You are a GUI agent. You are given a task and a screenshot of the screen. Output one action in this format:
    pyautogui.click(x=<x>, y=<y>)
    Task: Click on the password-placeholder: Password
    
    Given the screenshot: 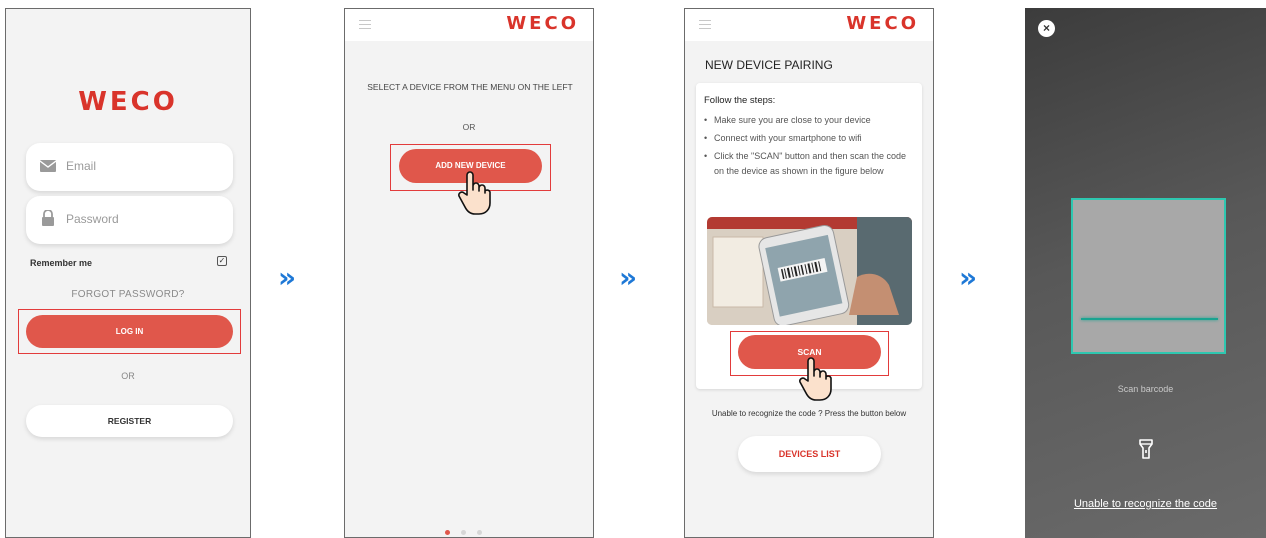 What is the action you would take?
    pyautogui.click(x=92, y=219)
    